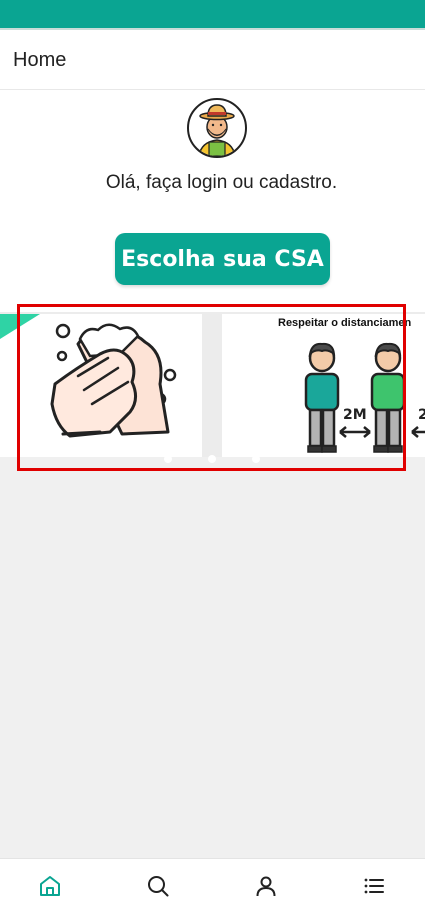 Image resolution: width=425 pixels, height=910 pixels. I want to click on home-icon, so click(50, 886).